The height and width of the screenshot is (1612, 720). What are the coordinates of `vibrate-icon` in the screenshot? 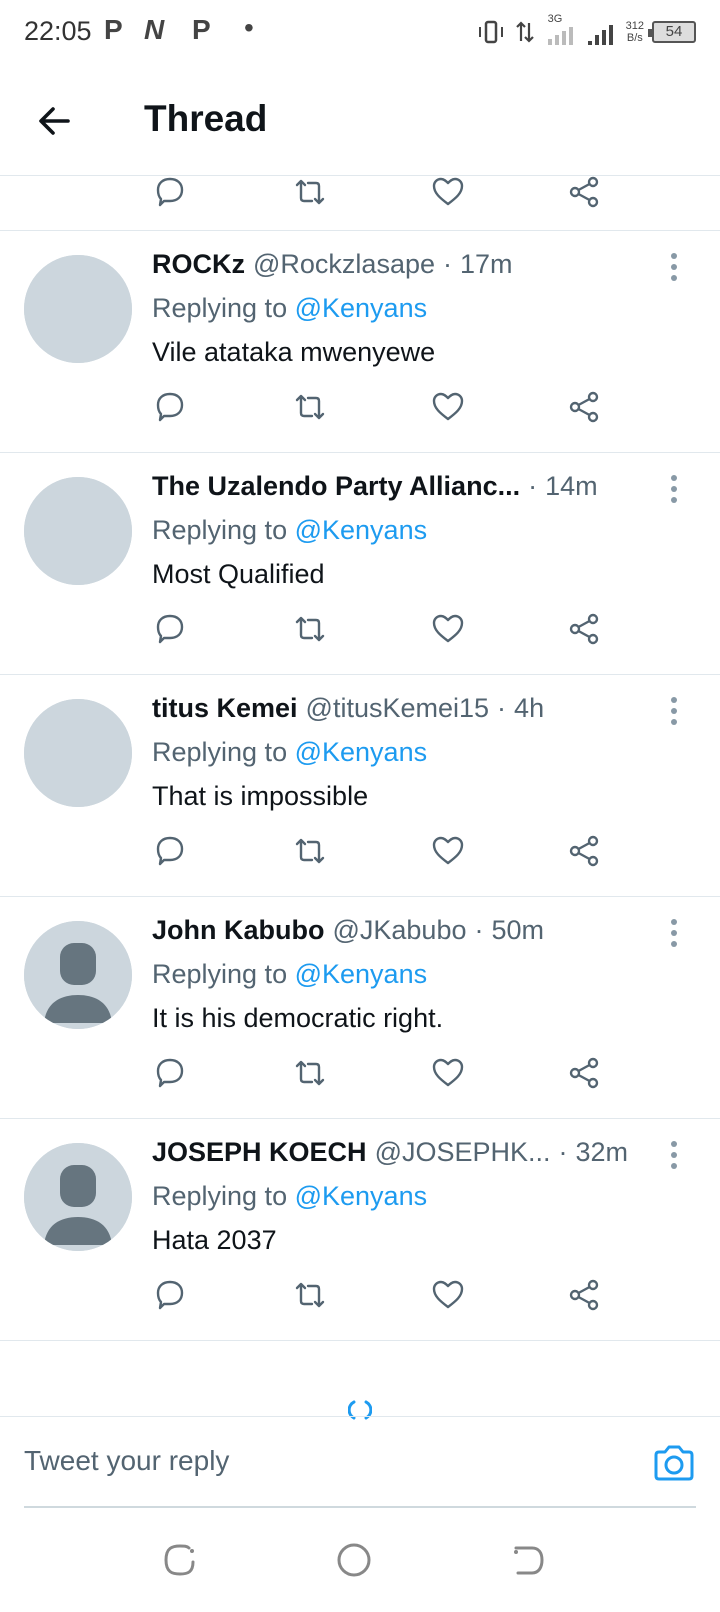 It's located at (490, 32).